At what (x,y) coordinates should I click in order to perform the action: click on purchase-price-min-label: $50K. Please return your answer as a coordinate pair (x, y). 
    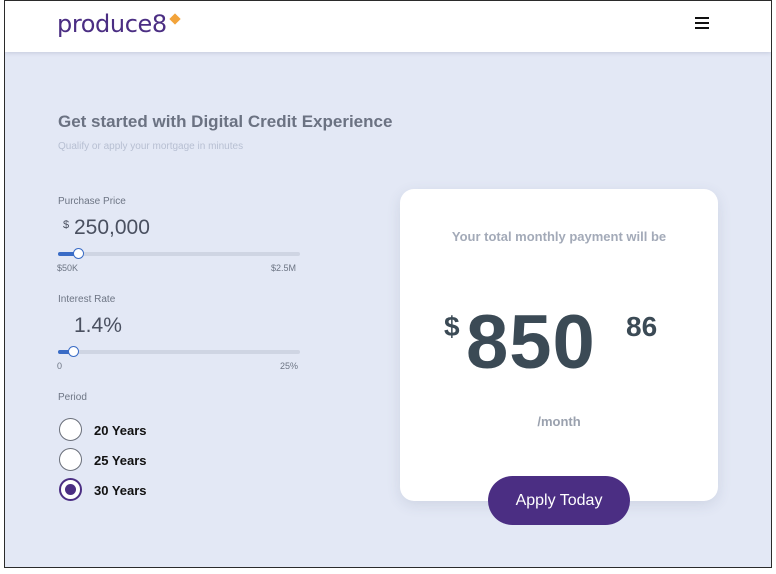
    Looking at the image, I should click on (68, 268).